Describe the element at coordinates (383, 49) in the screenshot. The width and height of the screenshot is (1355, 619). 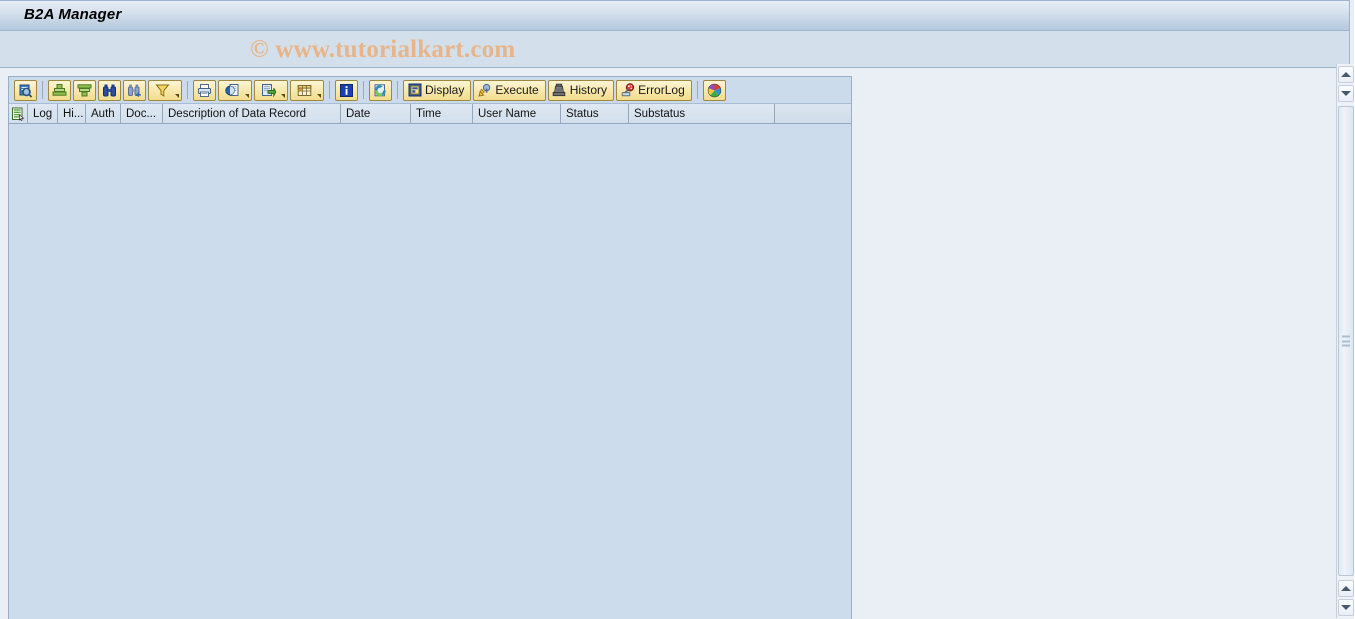
I see `watermark-text: © www.tutorialkart.com` at that location.